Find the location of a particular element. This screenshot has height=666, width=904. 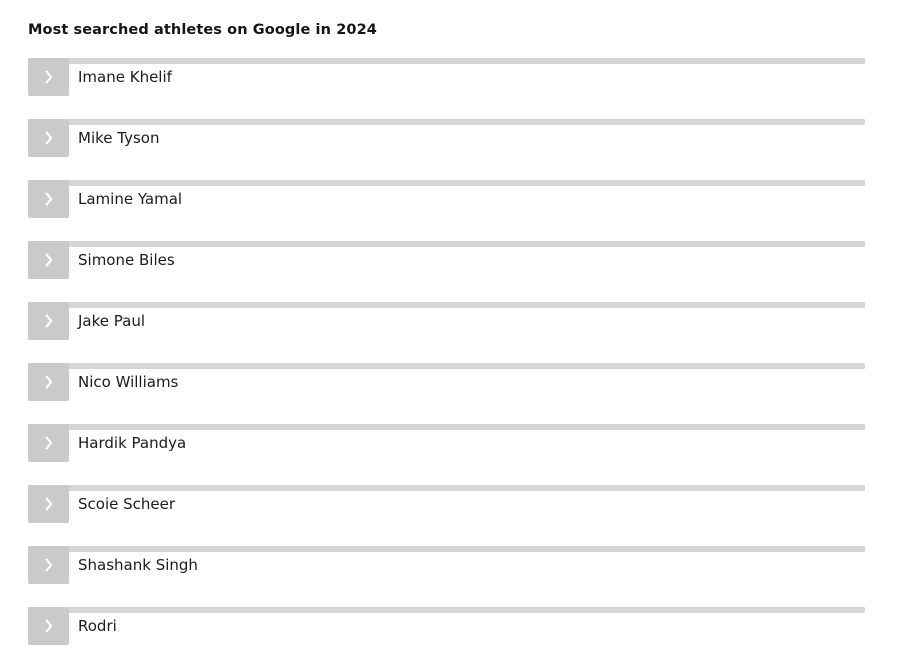

athlete-name: Scoie Scheer is located at coordinates (127, 504).